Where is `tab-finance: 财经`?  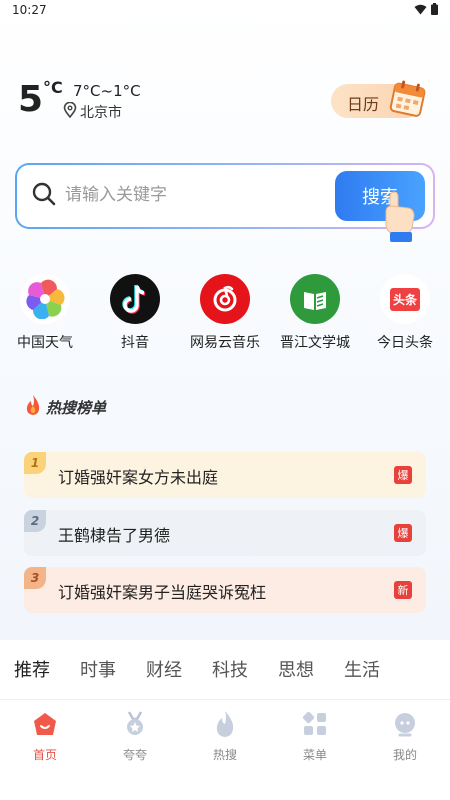
tab-finance: 财经 is located at coordinates (164, 669).